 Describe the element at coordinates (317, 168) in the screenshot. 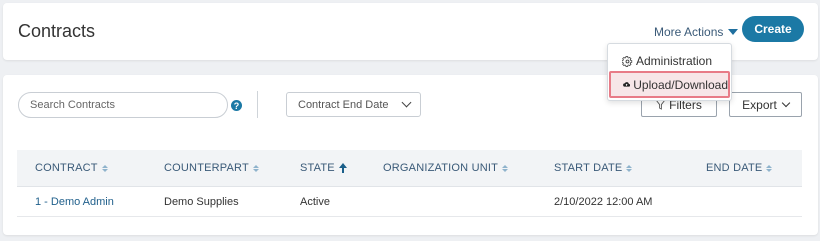

I see `column-label: STATE` at that location.